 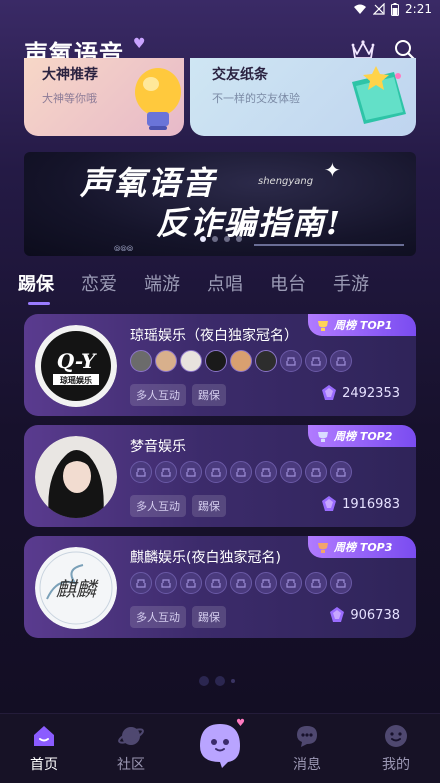 I want to click on ghost-icon: ♥, so click(x=220, y=742).